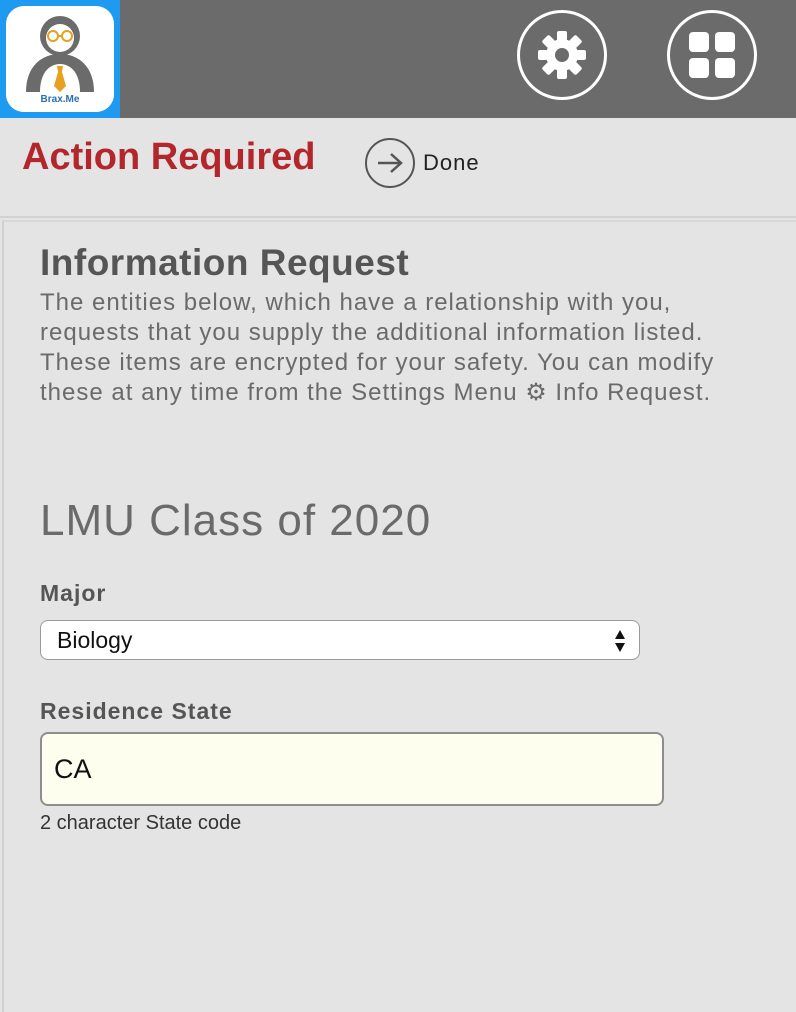 This screenshot has height=1012, width=796. Describe the element at coordinates (352, 769) in the screenshot. I see `residence-state-input` at that location.